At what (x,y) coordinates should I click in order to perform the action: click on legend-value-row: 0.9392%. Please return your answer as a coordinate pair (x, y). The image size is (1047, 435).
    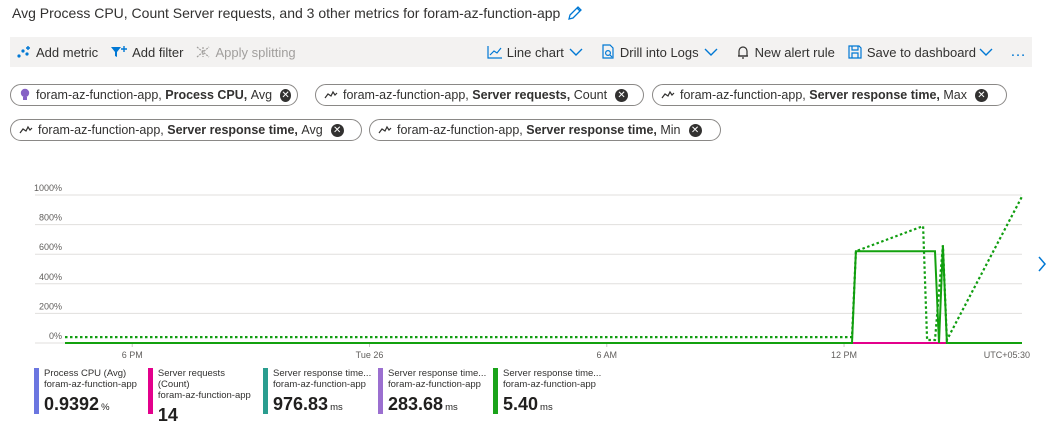
    Looking at the image, I should click on (90, 406).